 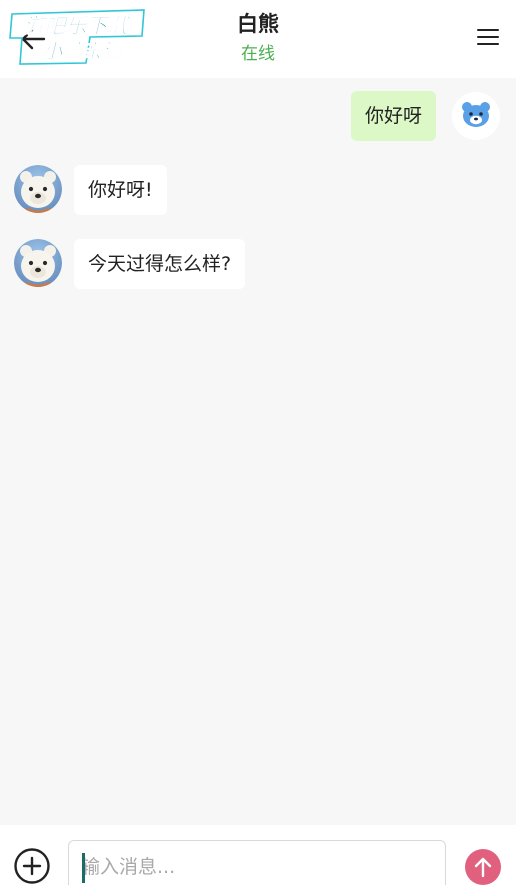 I want to click on menu-button, so click(x=488, y=37).